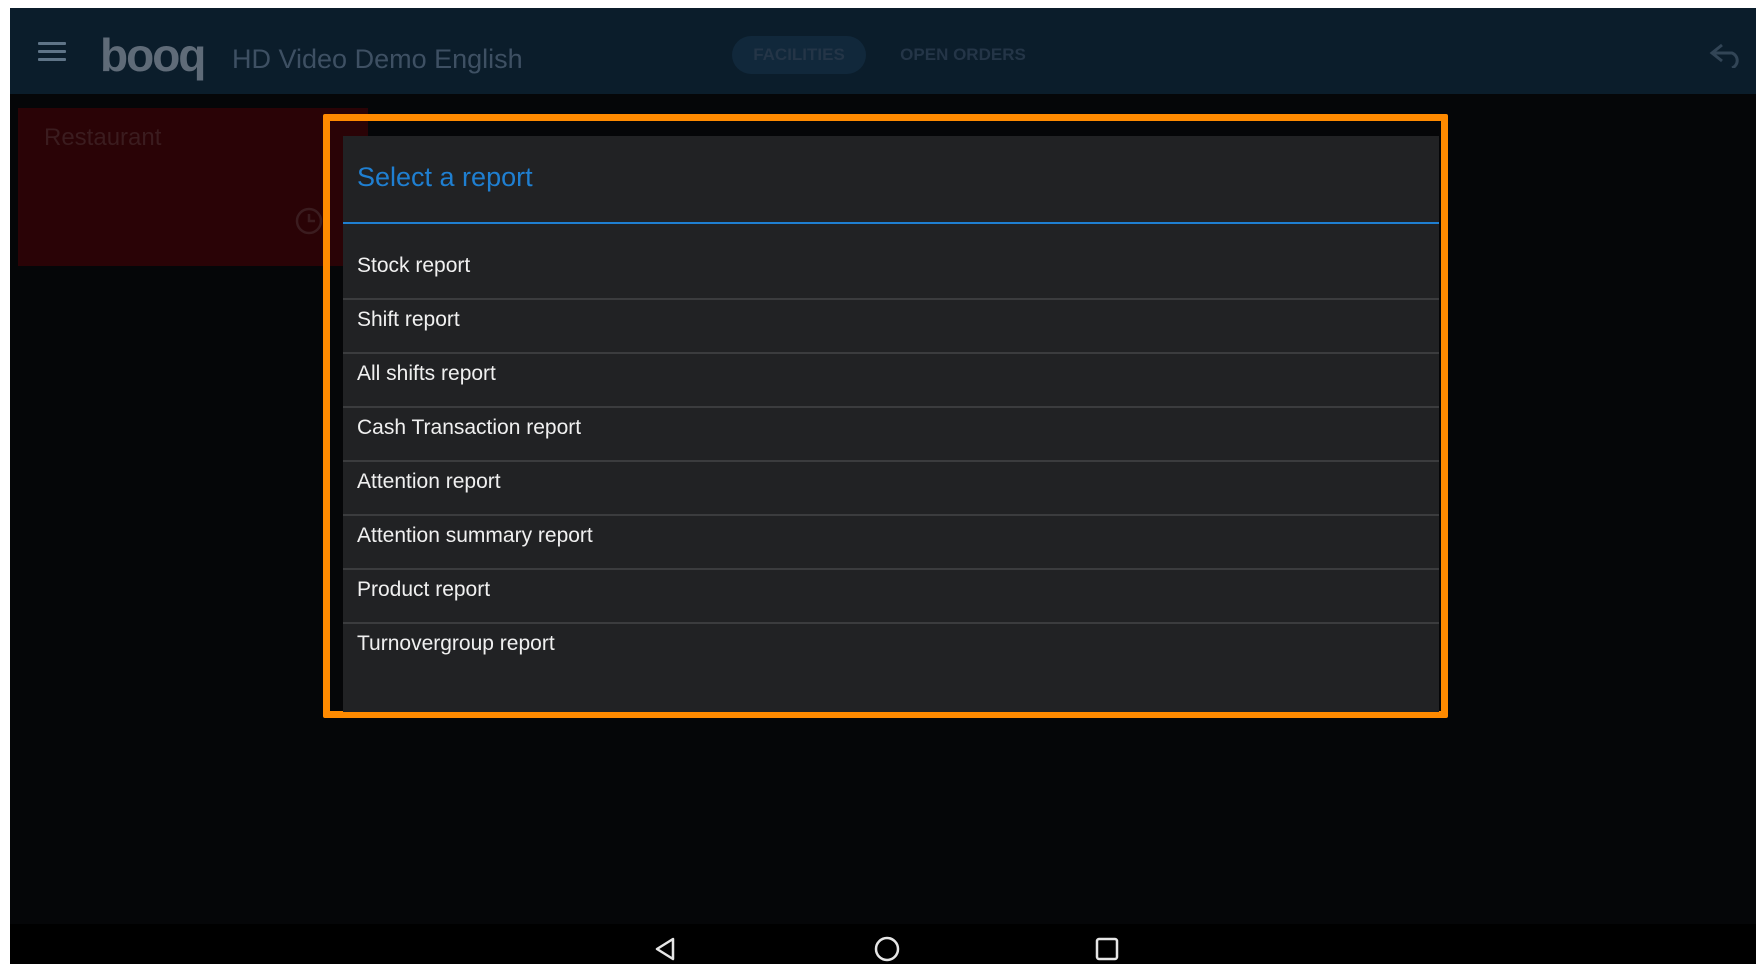 Image resolution: width=1756 pixels, height=964 pixels. Describe the element at coordinates (475, 535) in the screenshot. I see `report-item-label: Attention summary report` at that location.